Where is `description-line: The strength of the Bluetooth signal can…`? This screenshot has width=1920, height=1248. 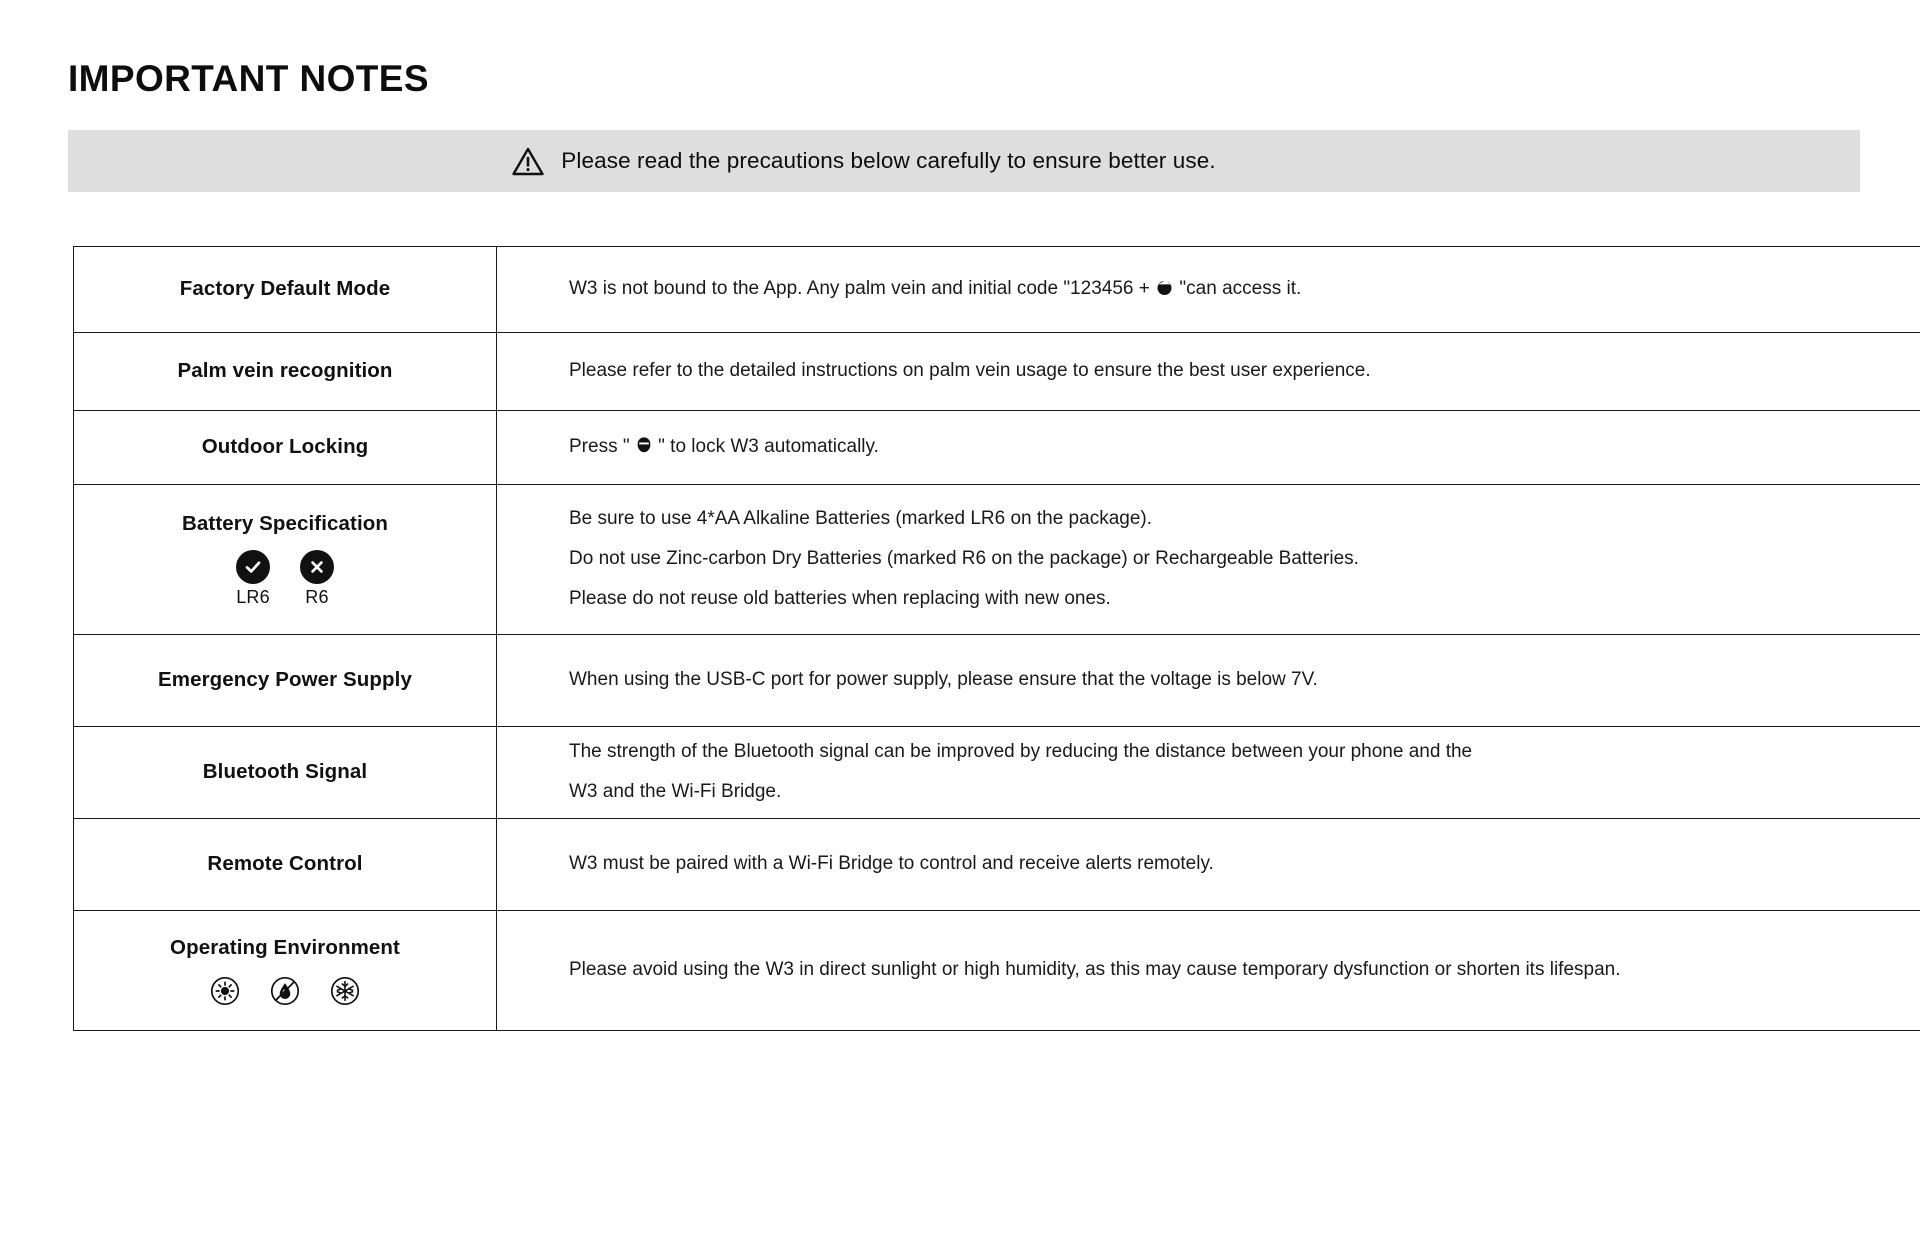
description-line: The strength of the Bluetooth signal can… is located at coordinates (1021, 752).